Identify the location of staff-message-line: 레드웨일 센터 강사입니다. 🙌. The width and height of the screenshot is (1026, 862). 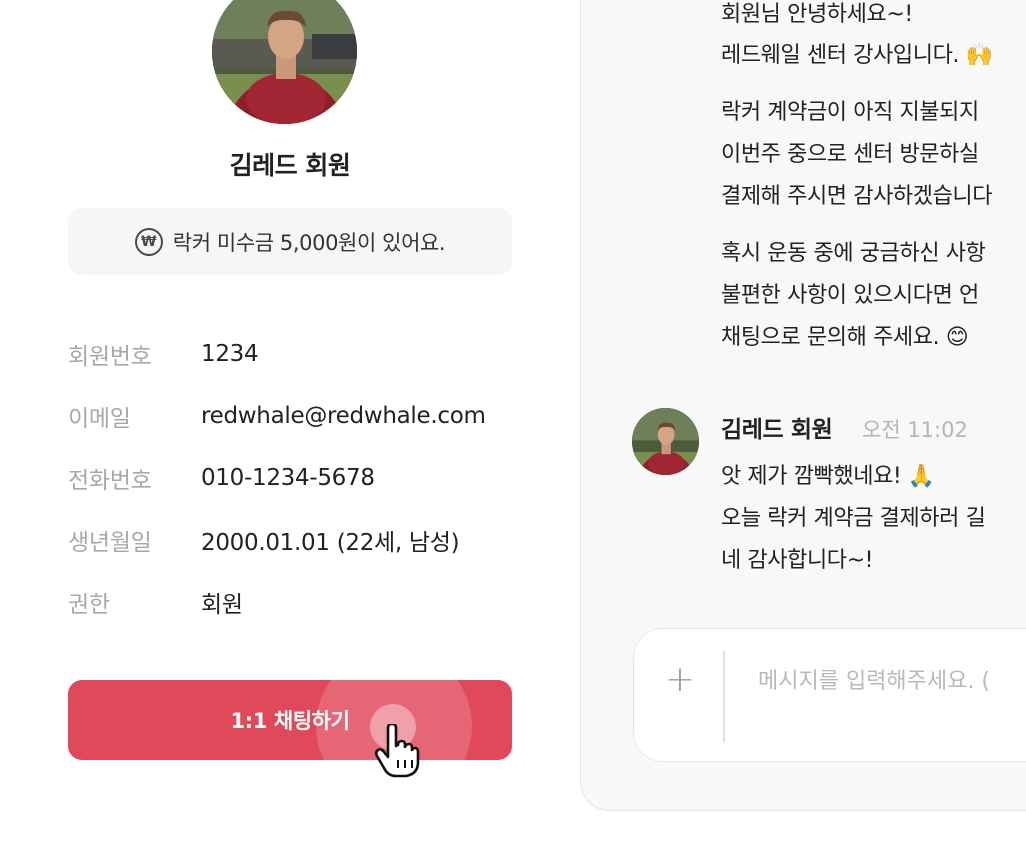
(857, 55).